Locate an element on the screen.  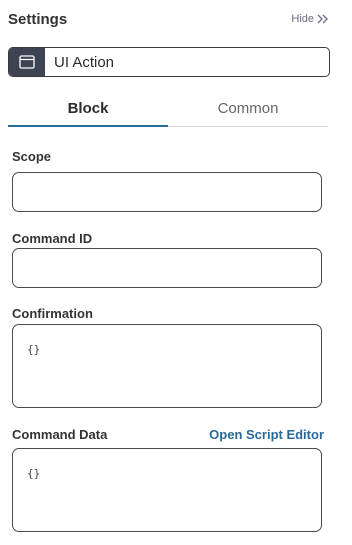
open-script-editor-link: Open Script Editor is located at coordinates (266, 434).